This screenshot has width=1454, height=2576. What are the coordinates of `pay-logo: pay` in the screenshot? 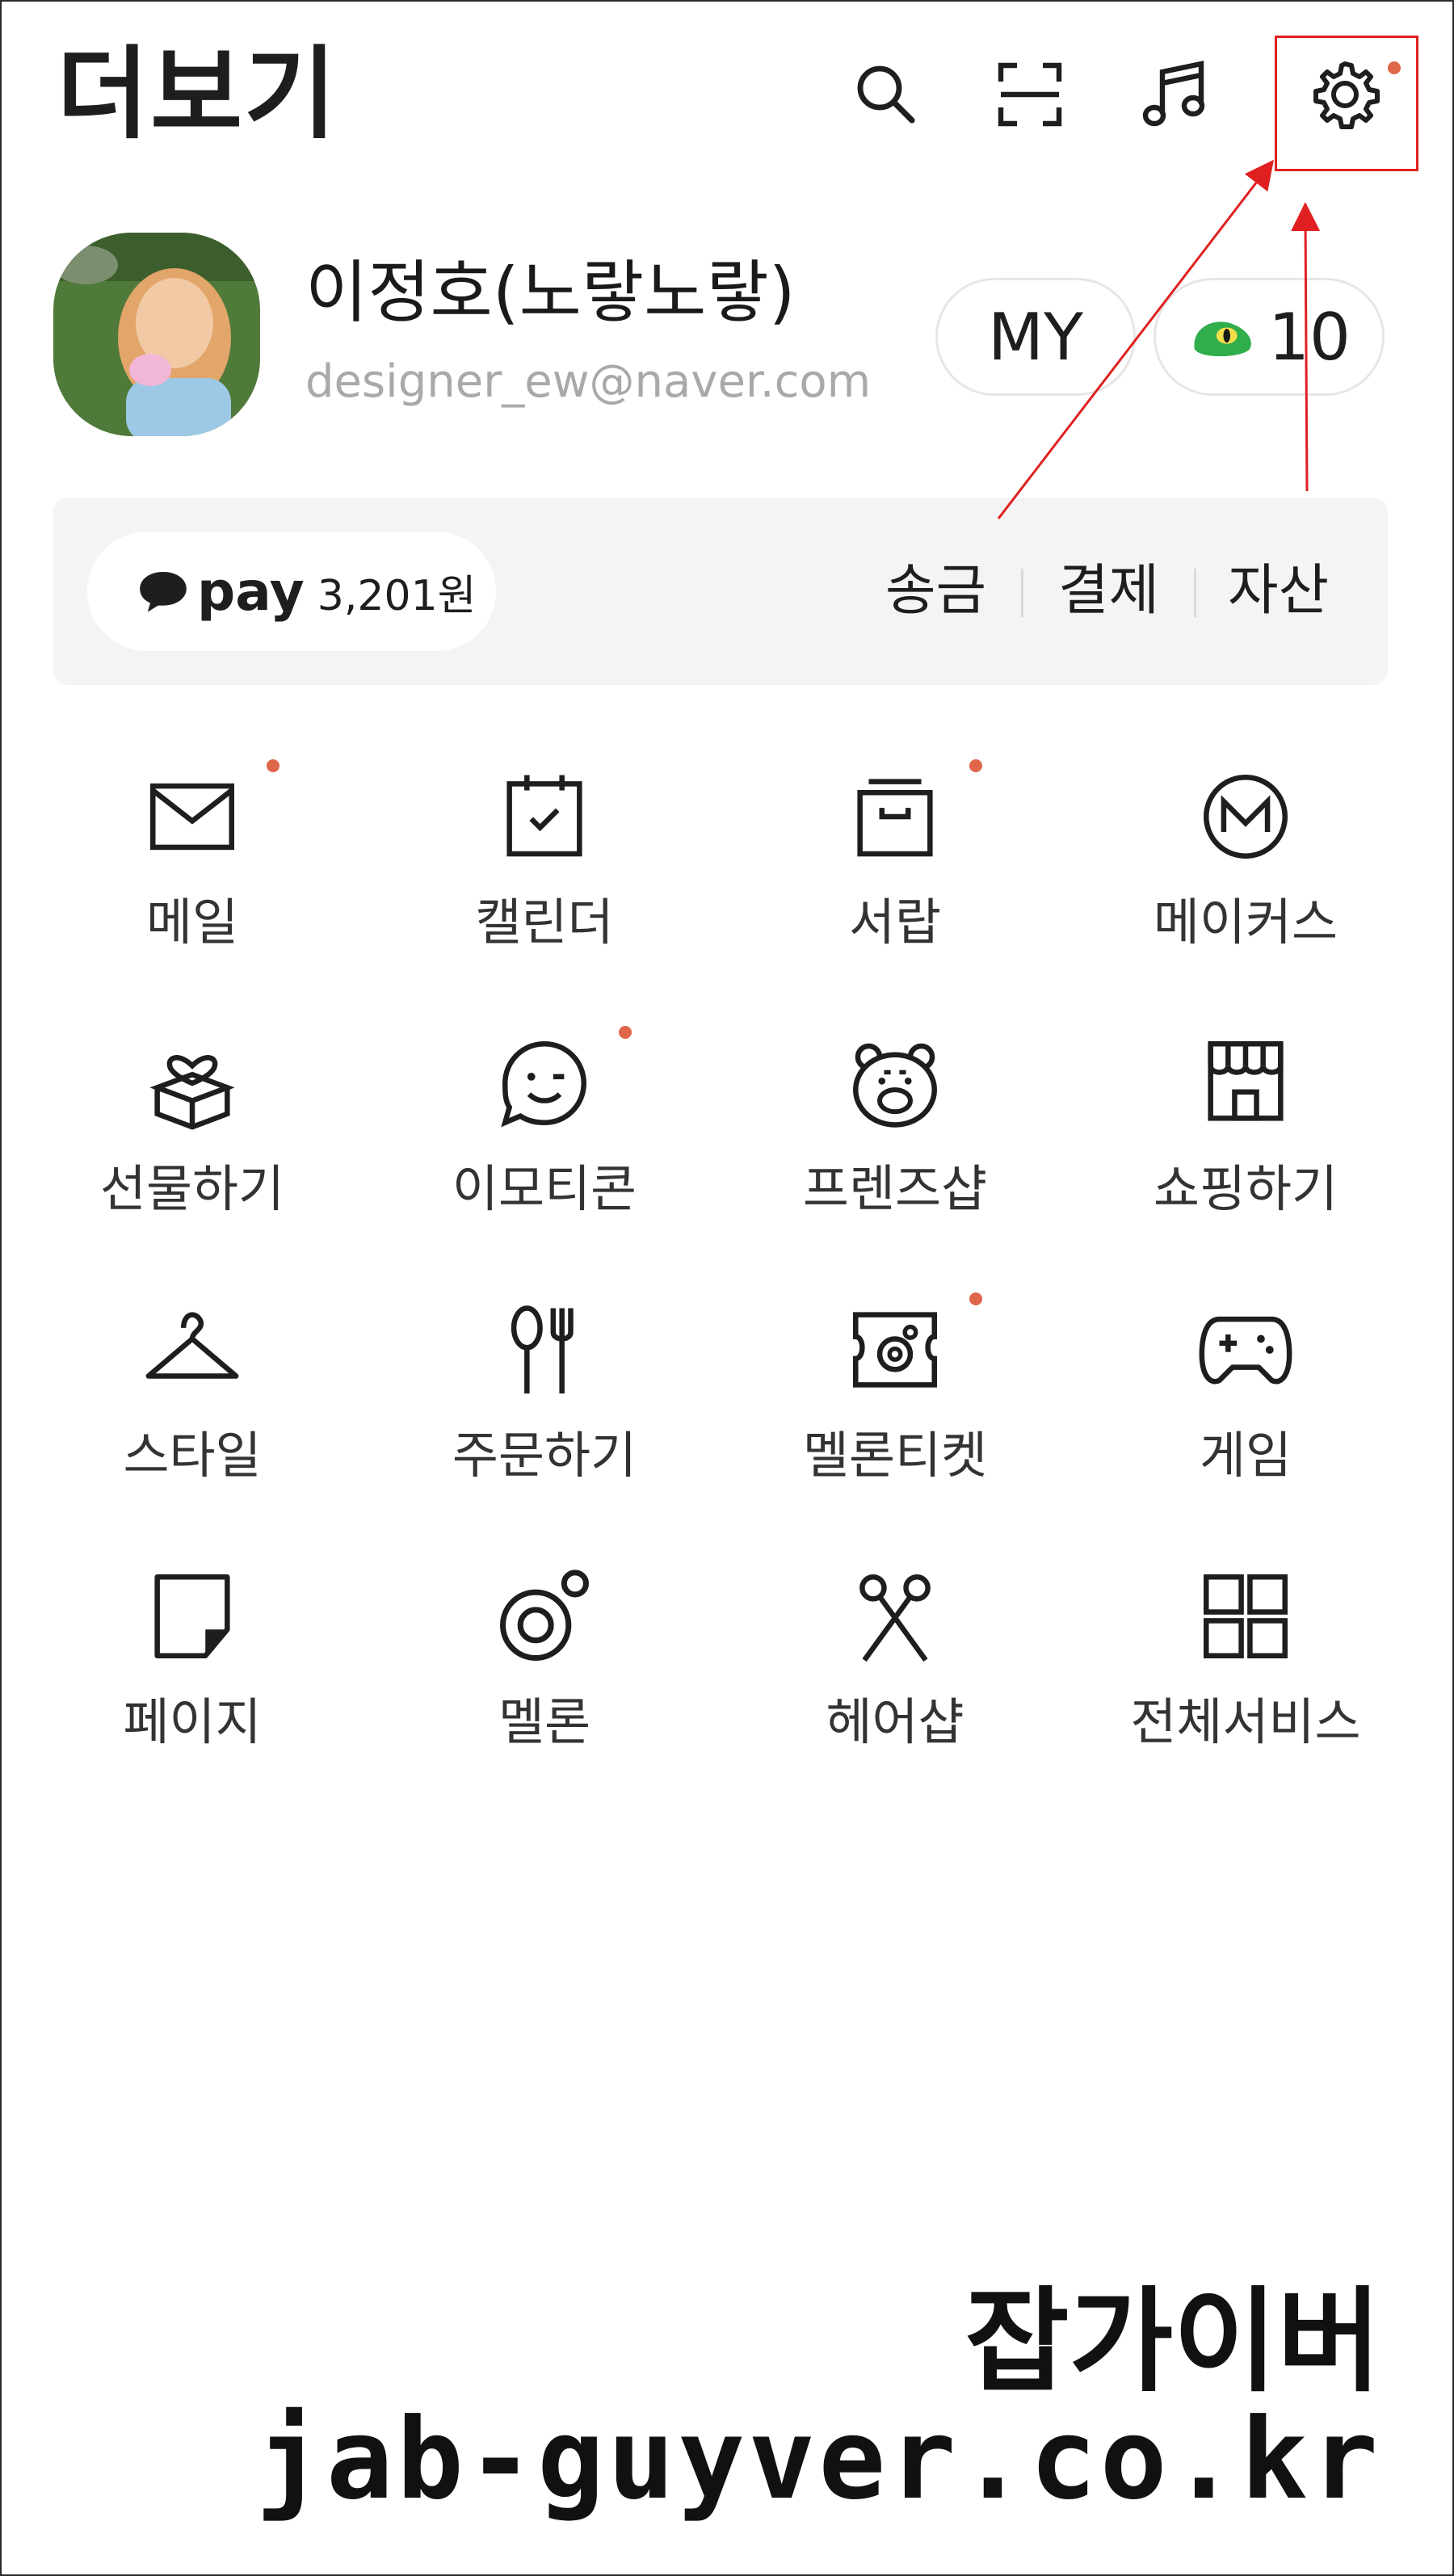 It's located at (251, 591).